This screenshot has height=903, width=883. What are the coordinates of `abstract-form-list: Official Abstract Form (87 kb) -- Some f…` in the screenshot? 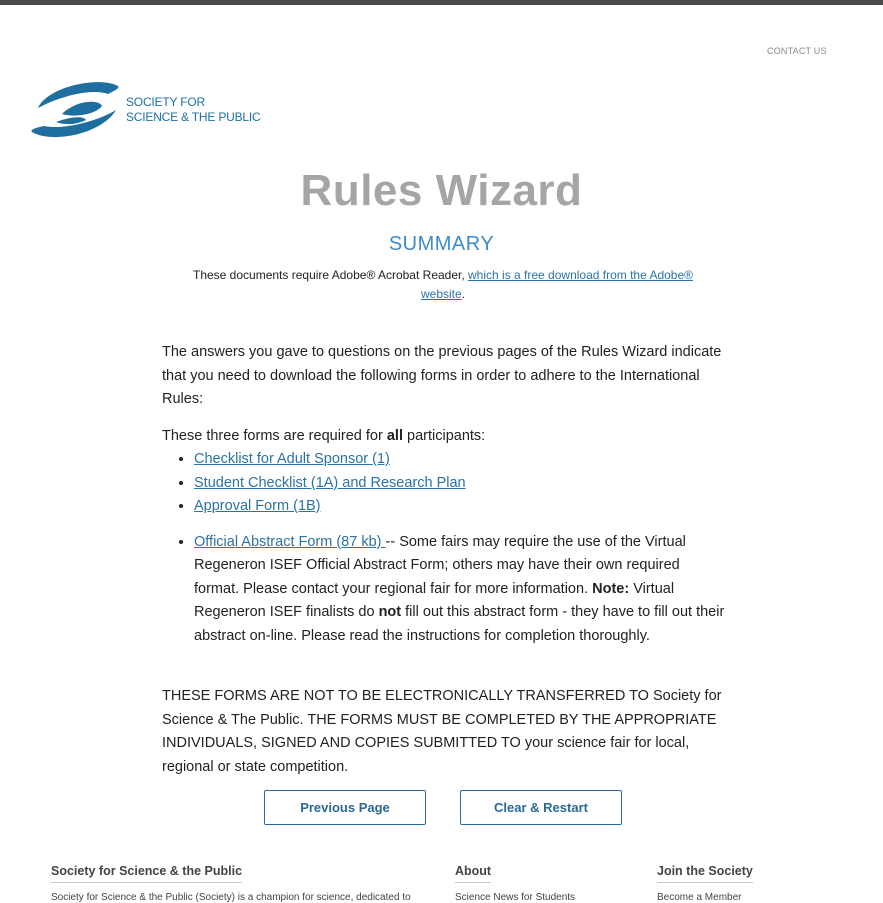 It's located at (444, 590).